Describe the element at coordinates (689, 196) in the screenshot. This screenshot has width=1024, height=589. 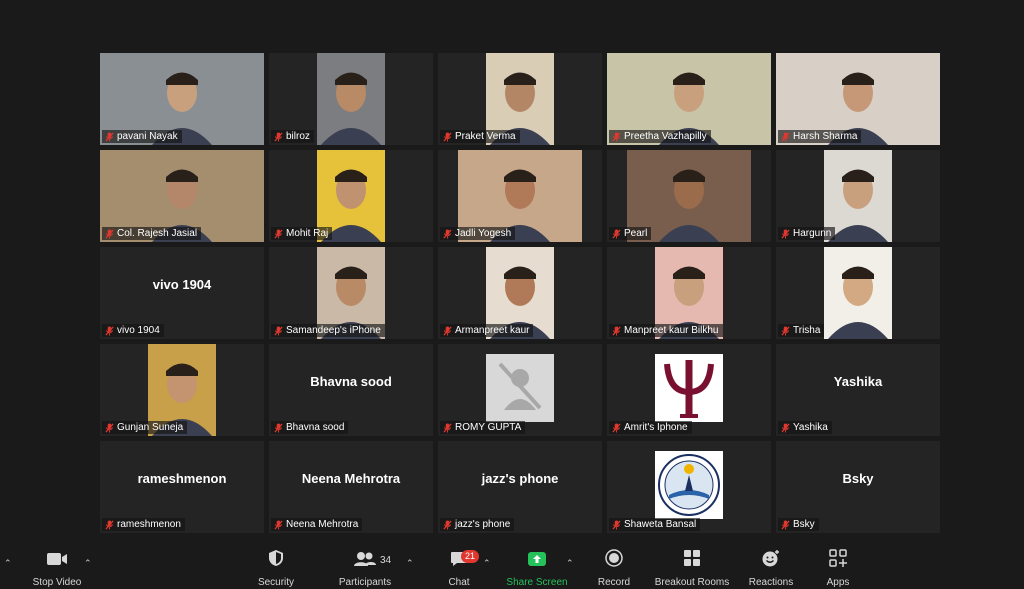
I see `participant-tile: Pearl` at that location.